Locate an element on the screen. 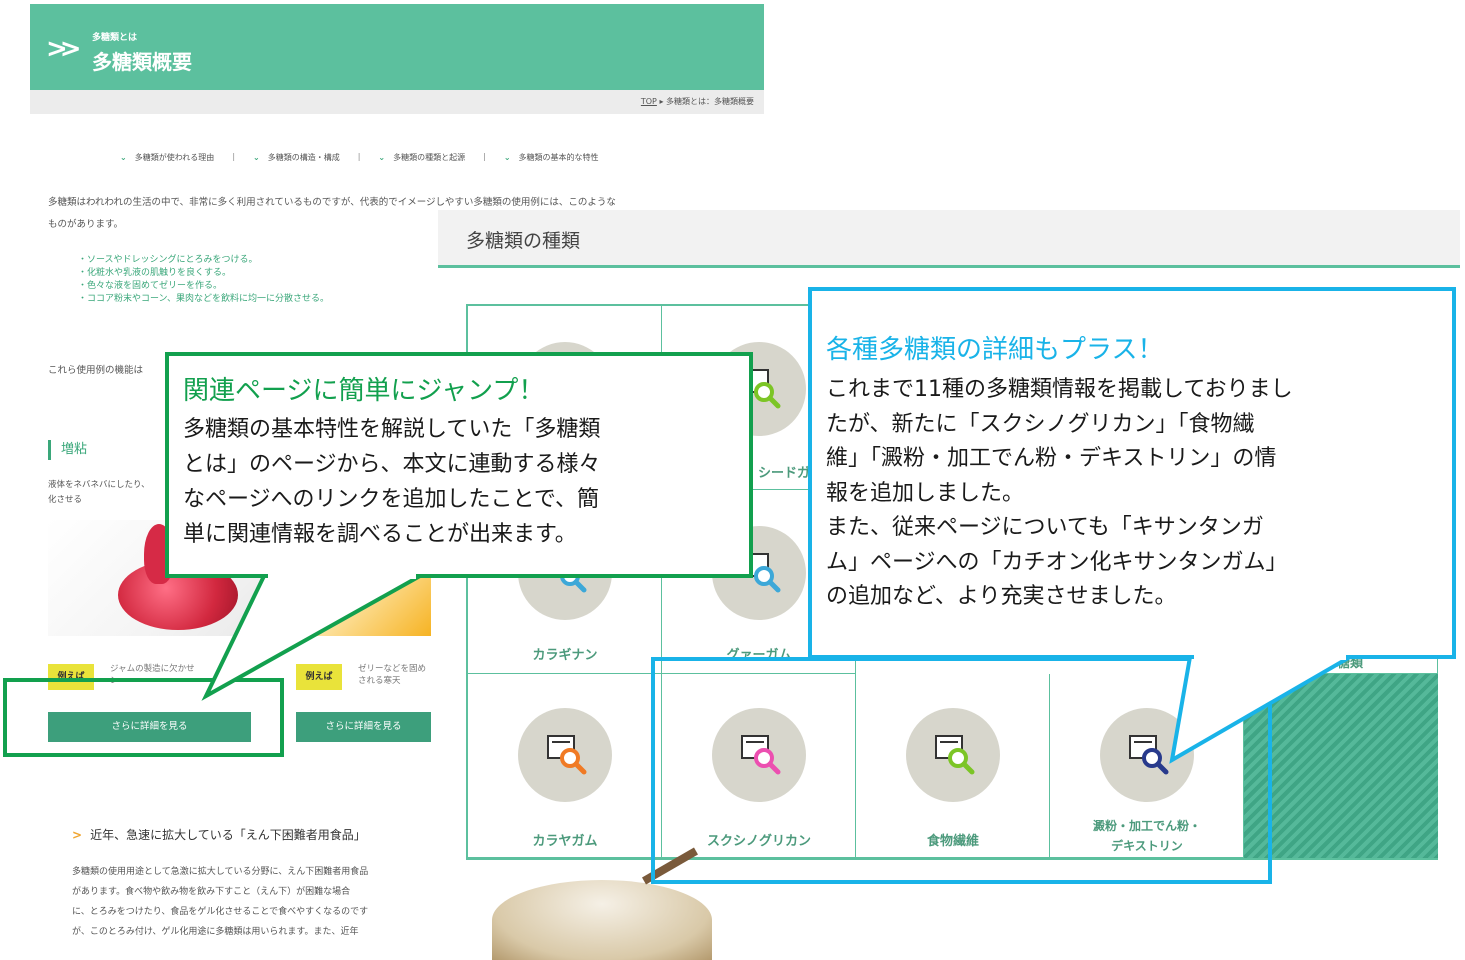  highlight-frame-green is located at coordinates (143, 717).